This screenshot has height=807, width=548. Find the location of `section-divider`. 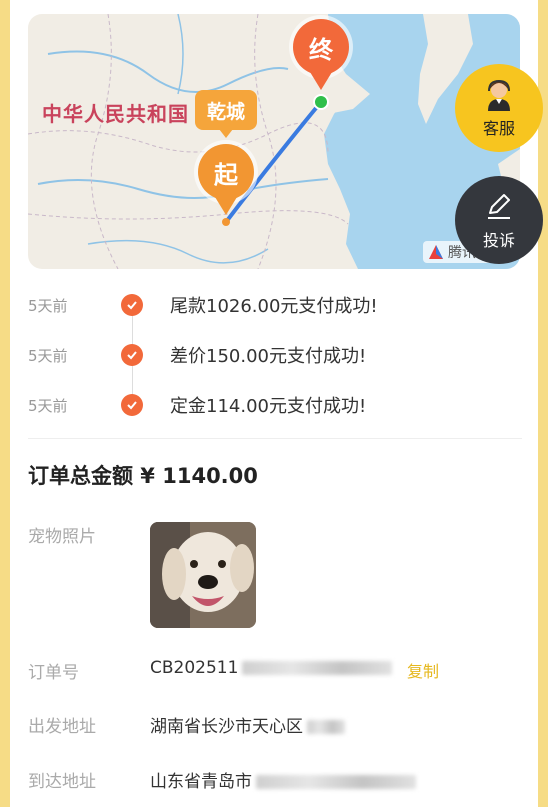

section-divider is located at coordinates (275, 438).